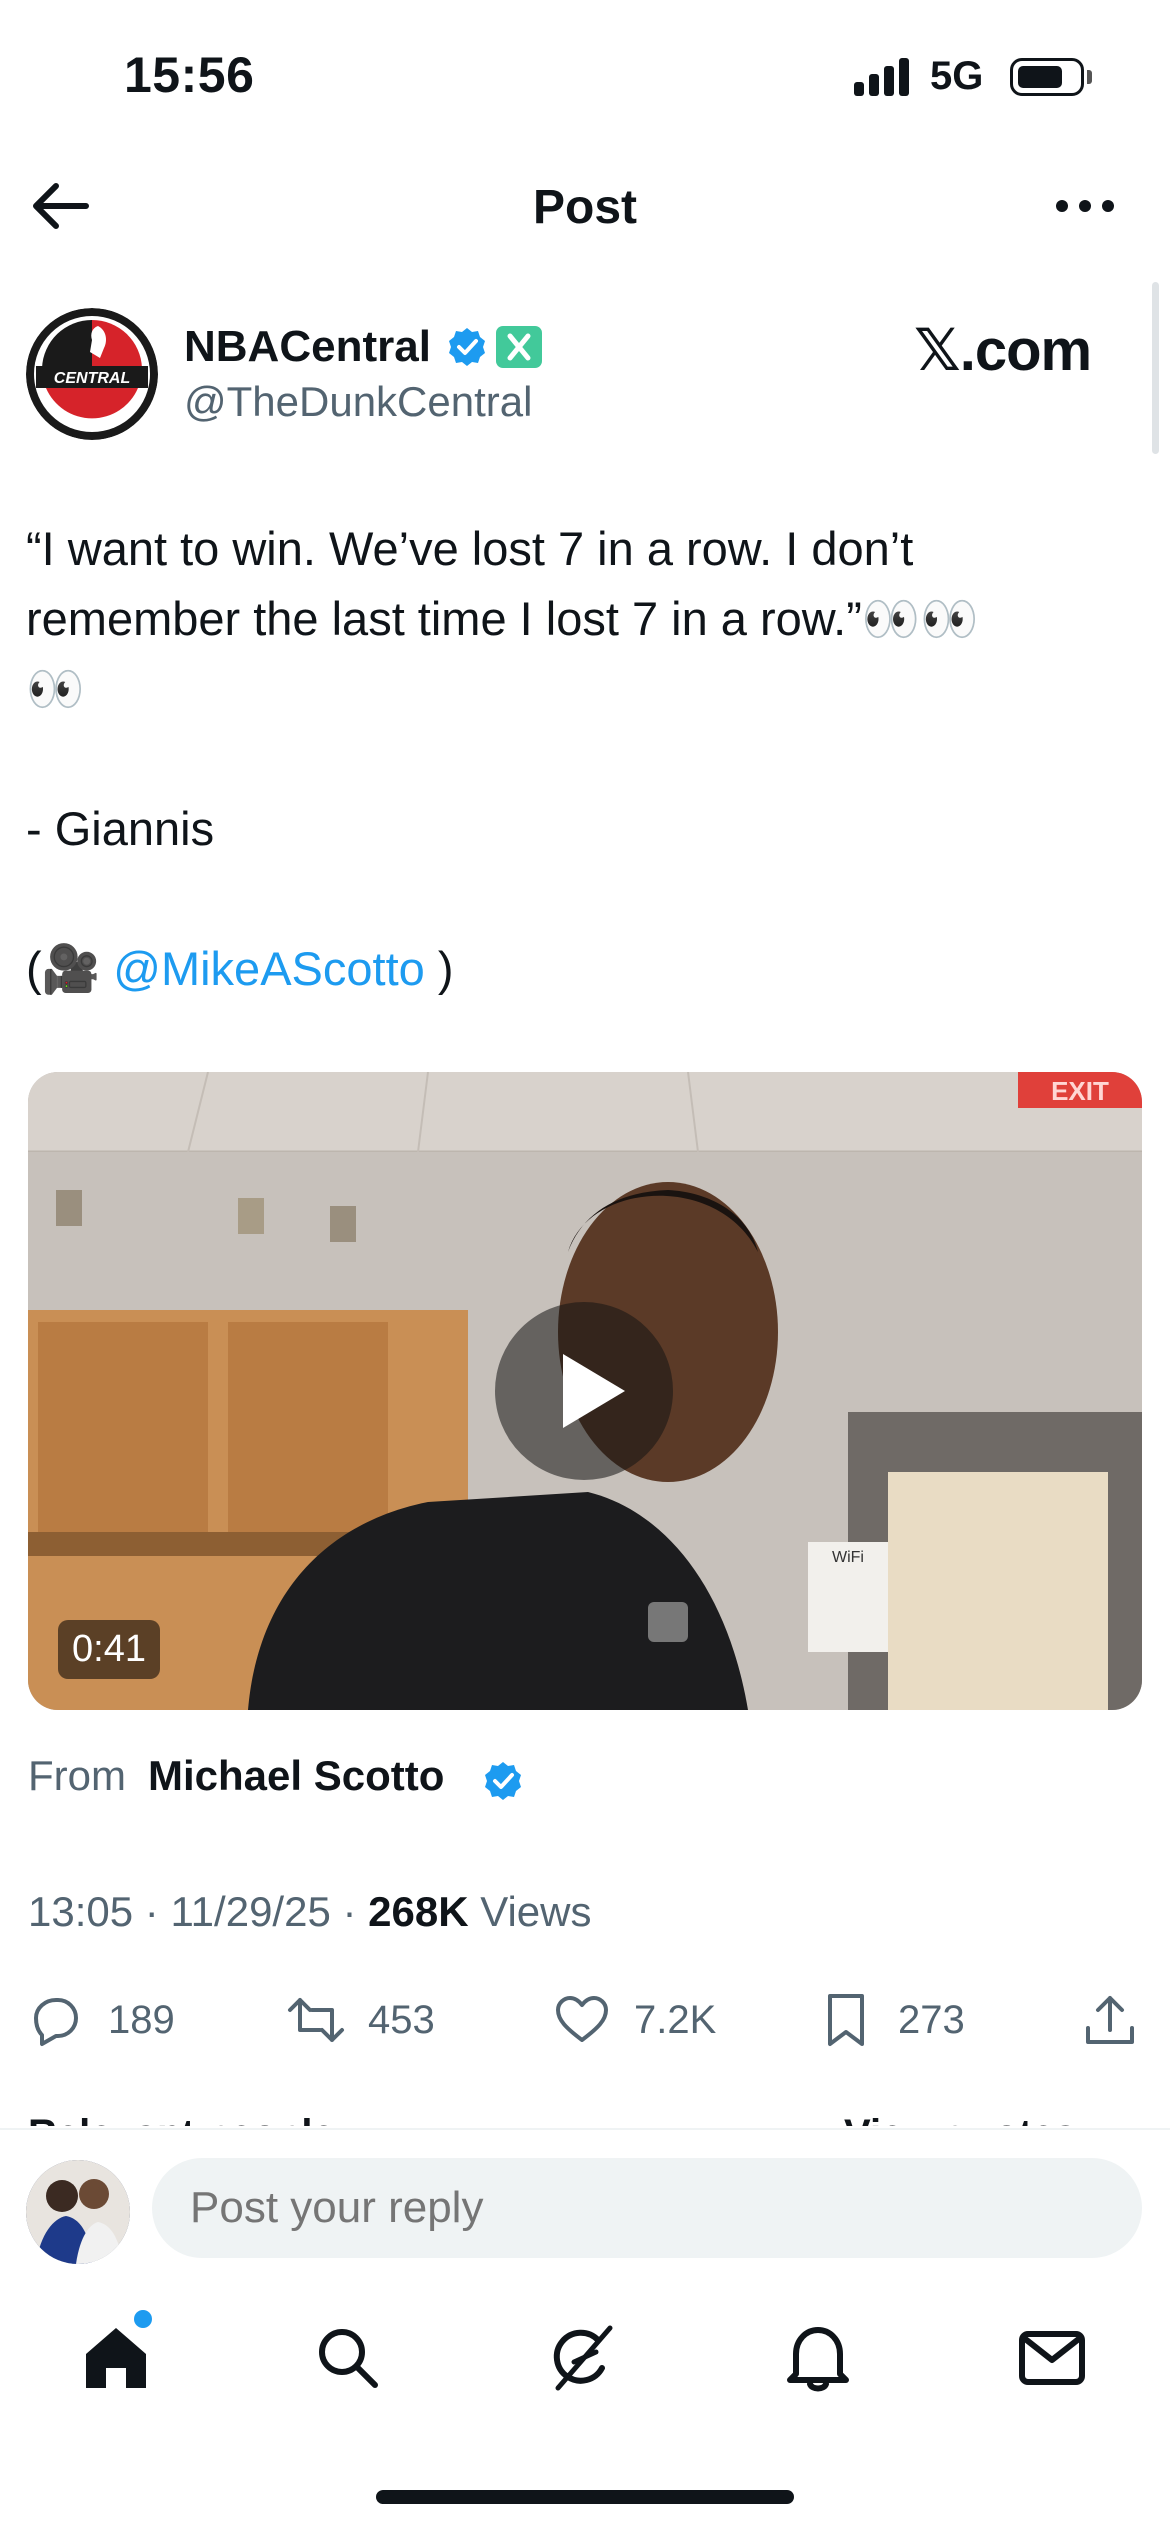  Describe the element at coordinates (55, 688) in the screenshot. I see `tweet-line: 👀` at that location.